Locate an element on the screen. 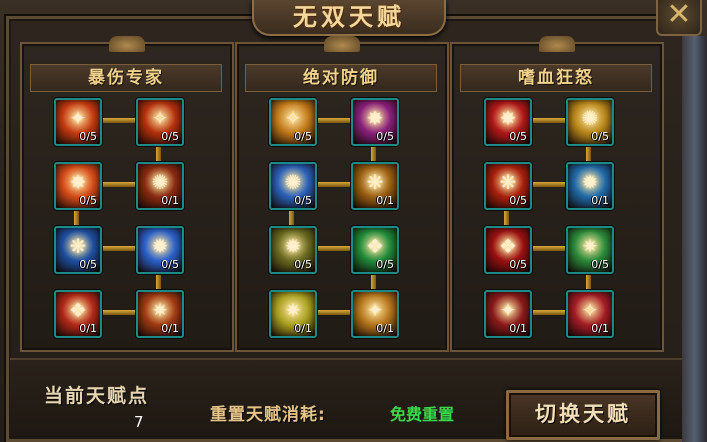 The height and width of the screenshot is (442, 707). talent-skill-slot: ✹ 0/1 is located at coordinates (590, 186).